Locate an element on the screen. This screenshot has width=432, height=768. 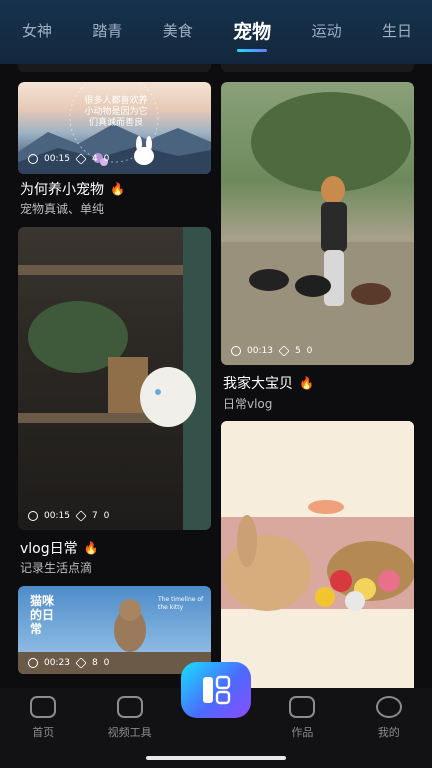
create-icon is located at coordinates (217, 690).